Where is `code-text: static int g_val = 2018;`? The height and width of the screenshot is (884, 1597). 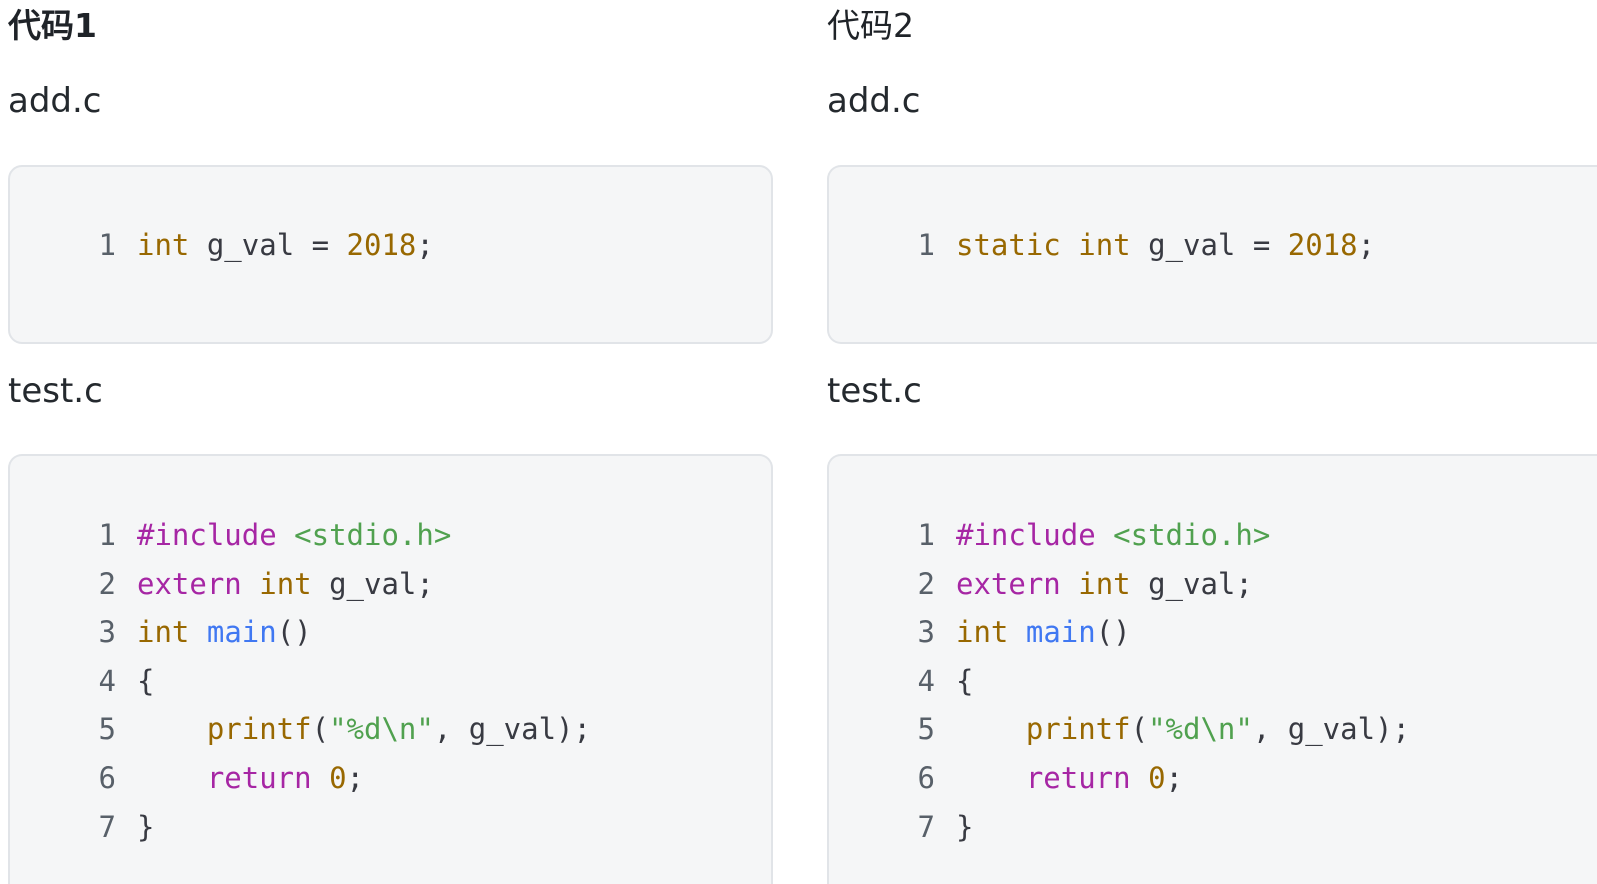 code-text: static int g_val = 2018; is located at coordinates (1165, 245).